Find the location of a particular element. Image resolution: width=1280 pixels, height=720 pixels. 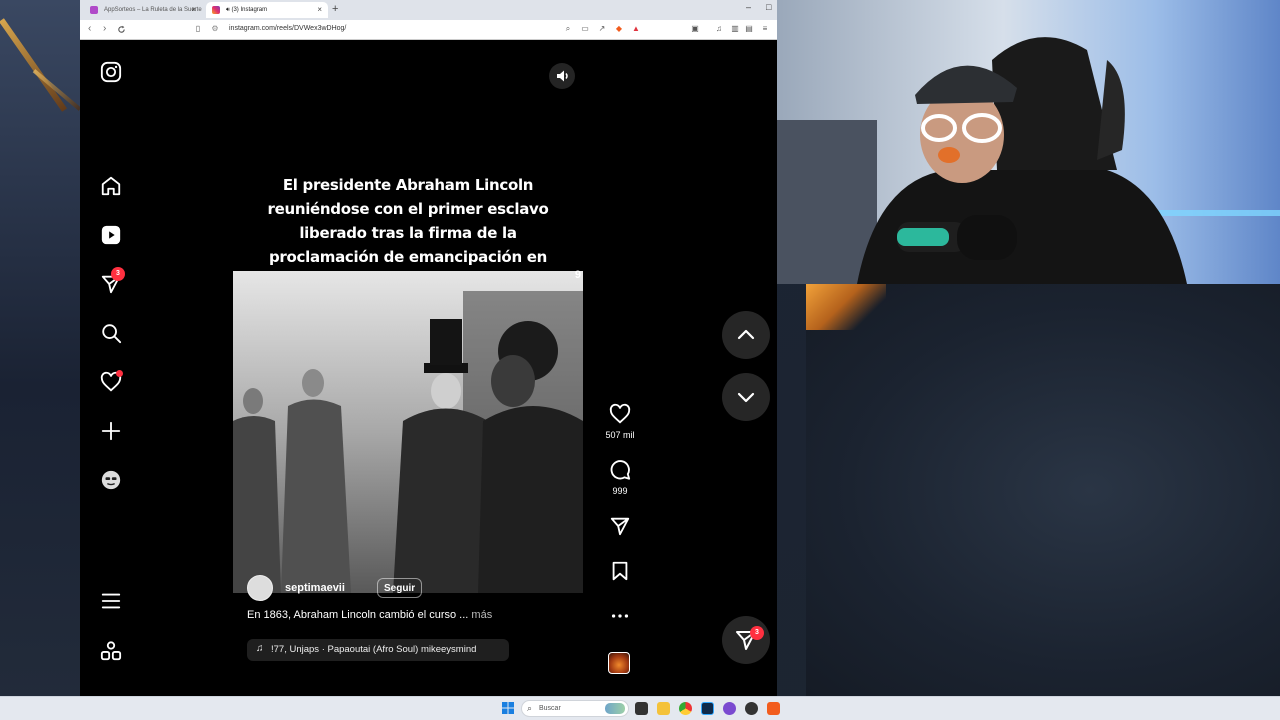

create-plus-icon is located at coordinates (111, 431).